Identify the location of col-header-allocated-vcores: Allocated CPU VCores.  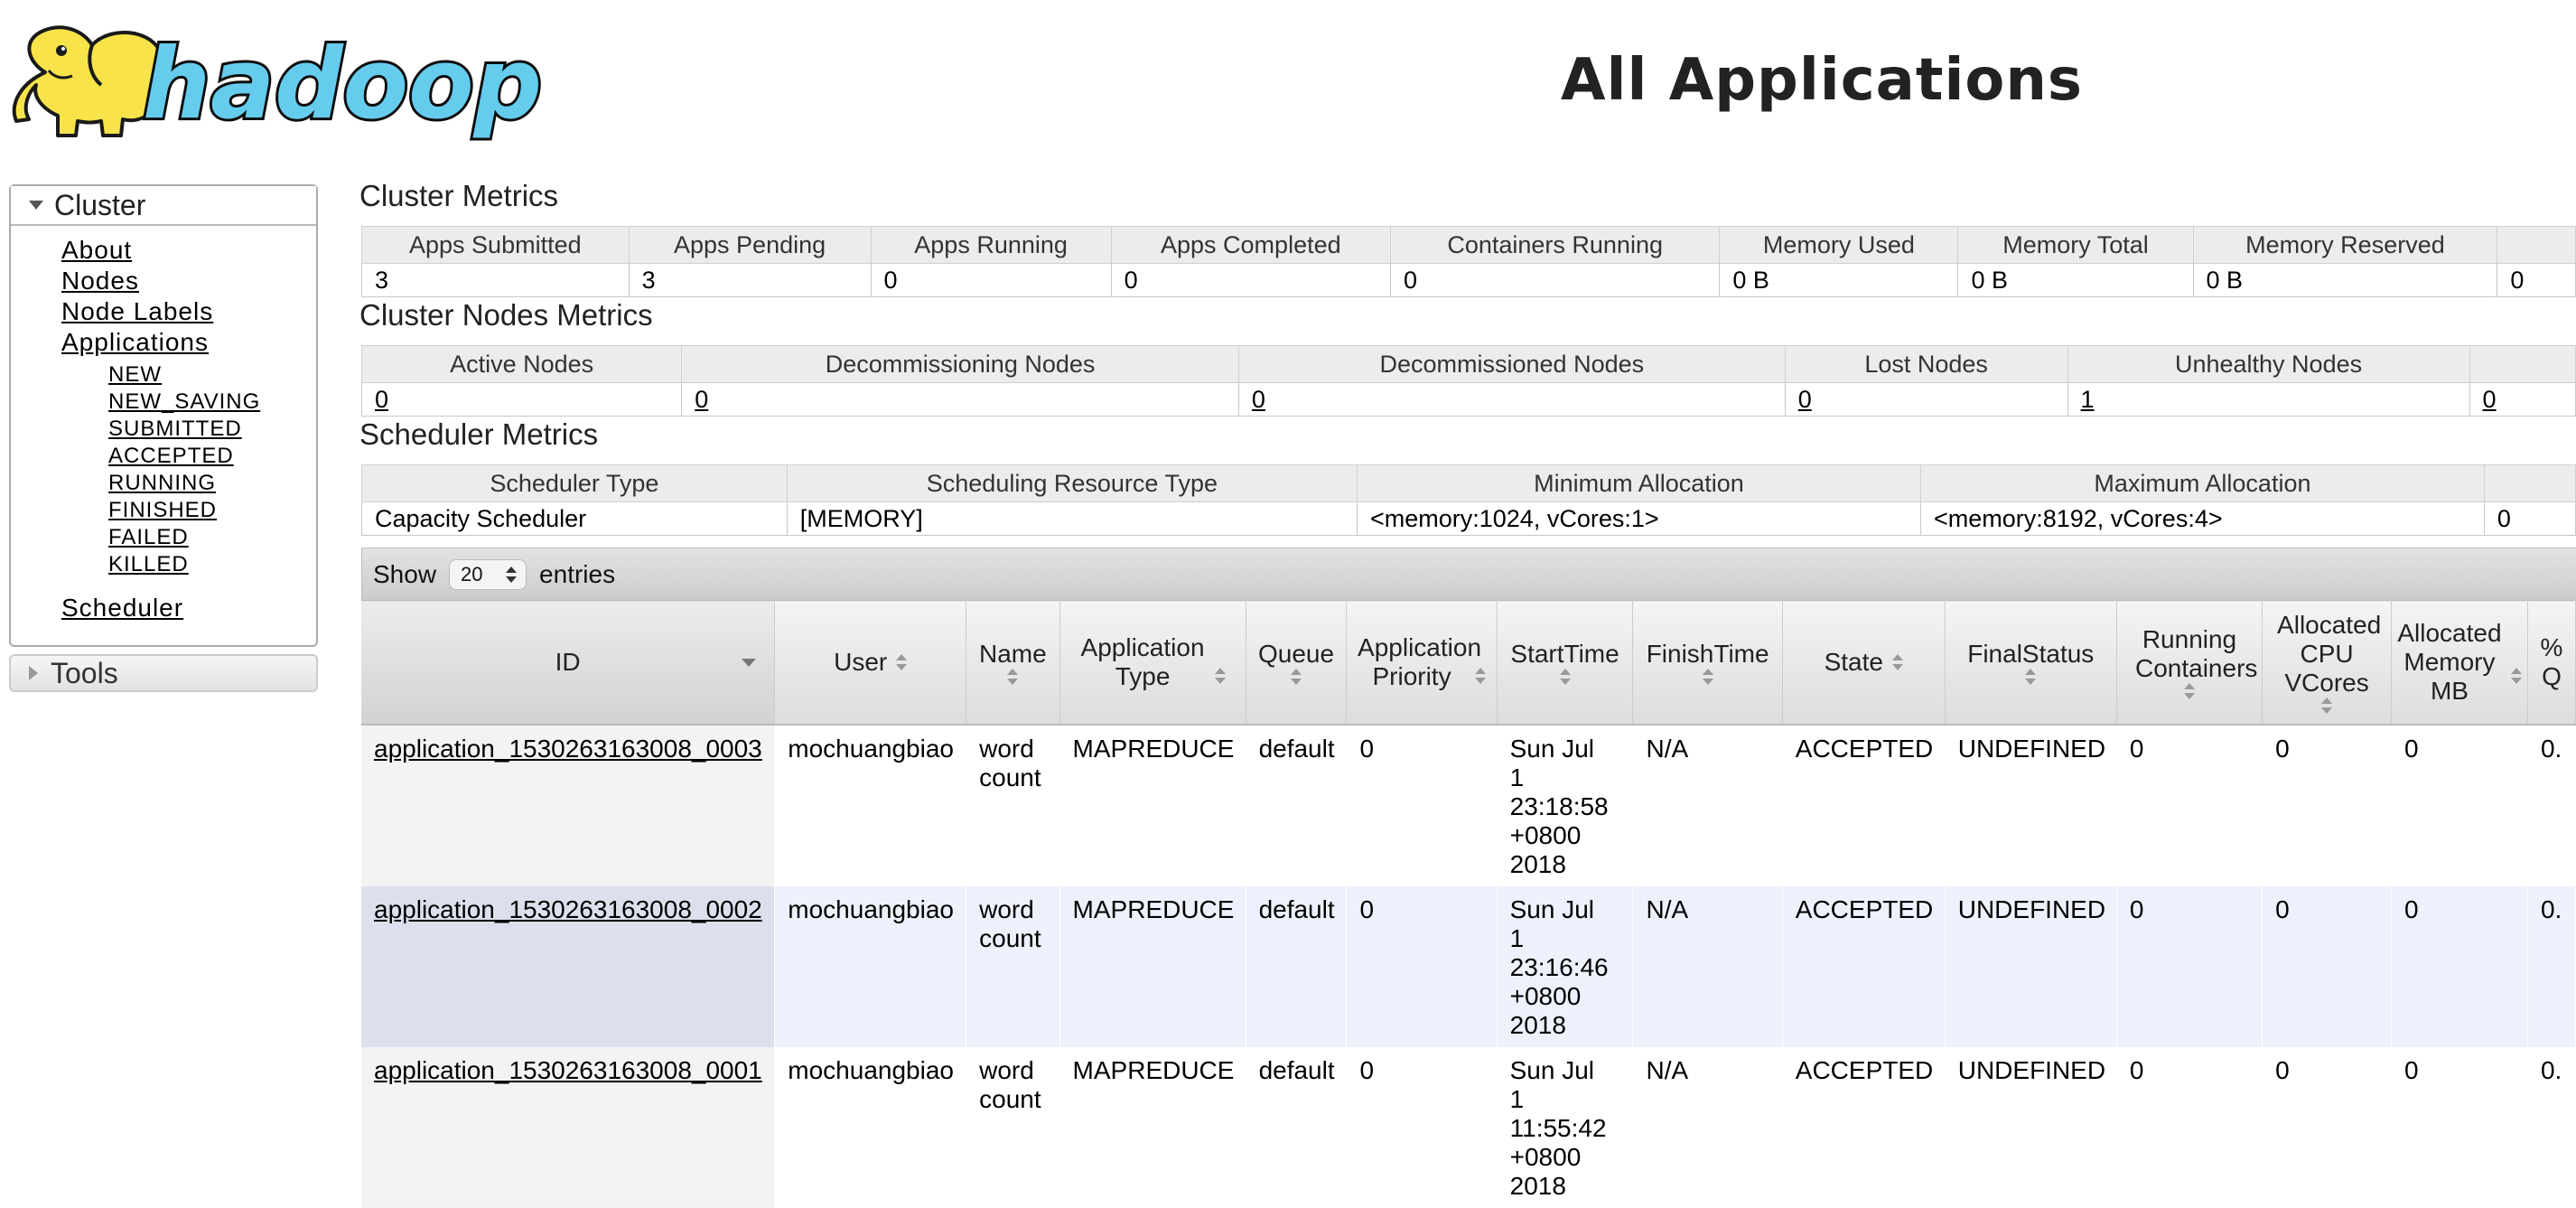
(2327, 663).